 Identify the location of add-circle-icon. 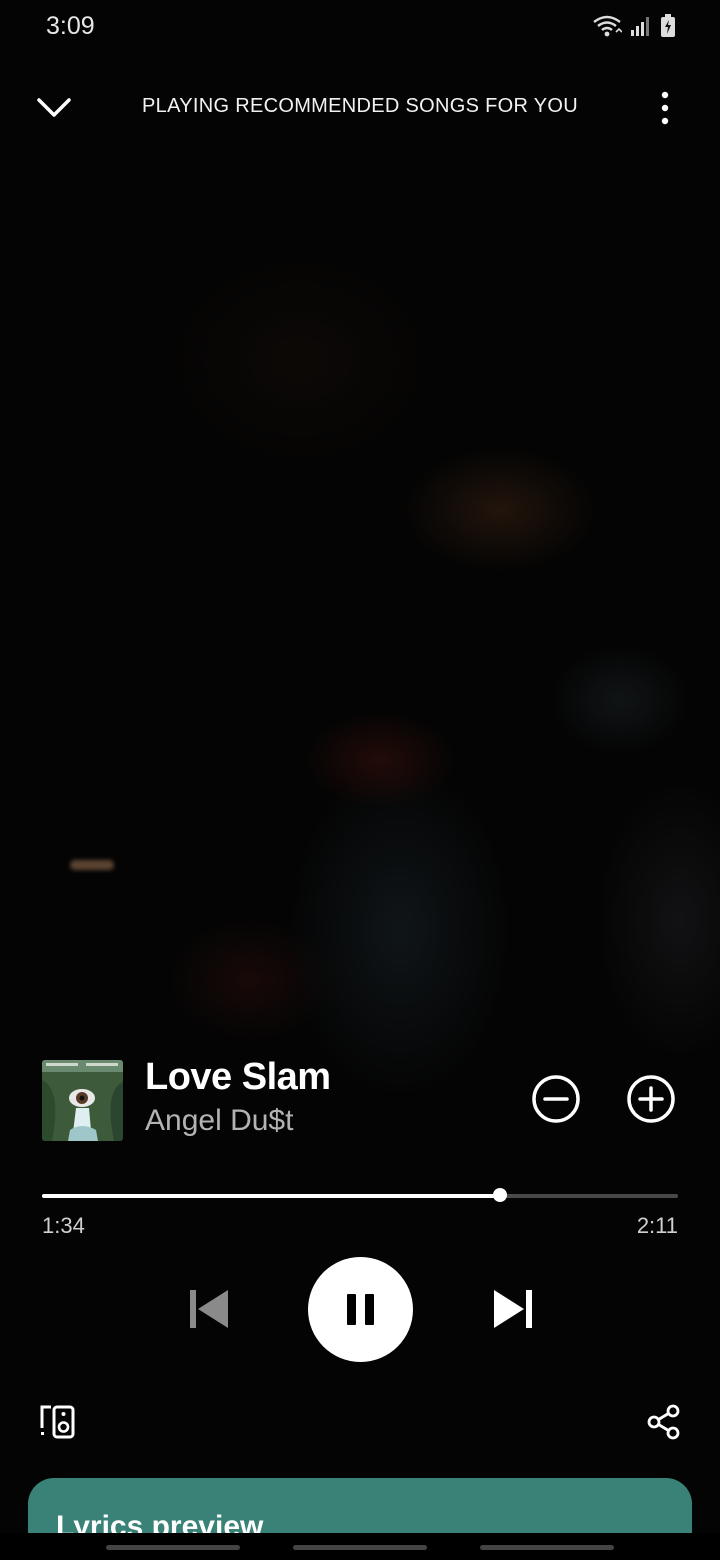
(651, 1099).